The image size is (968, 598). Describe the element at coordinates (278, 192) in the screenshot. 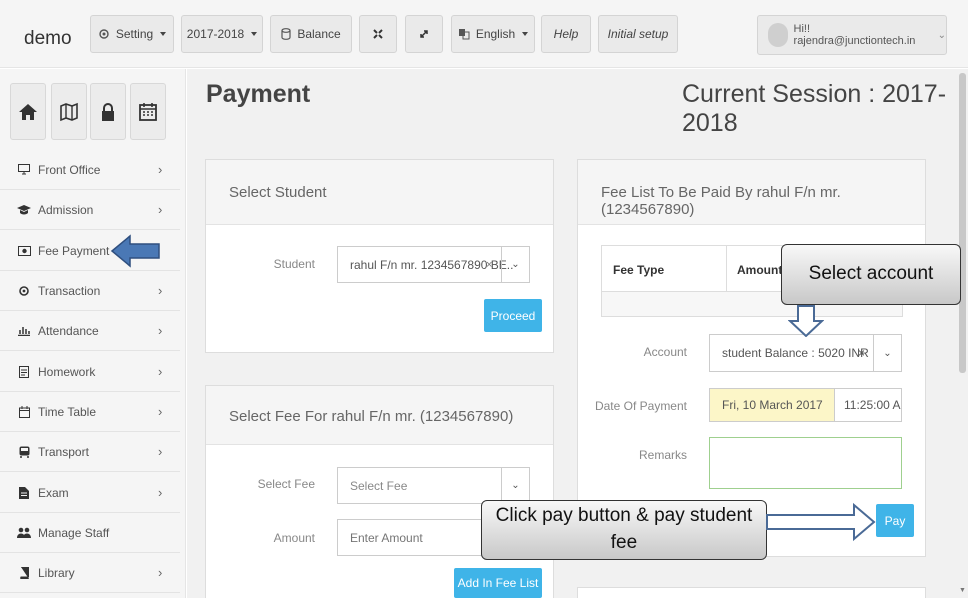

I see `panel-title: Select Student` at that location.